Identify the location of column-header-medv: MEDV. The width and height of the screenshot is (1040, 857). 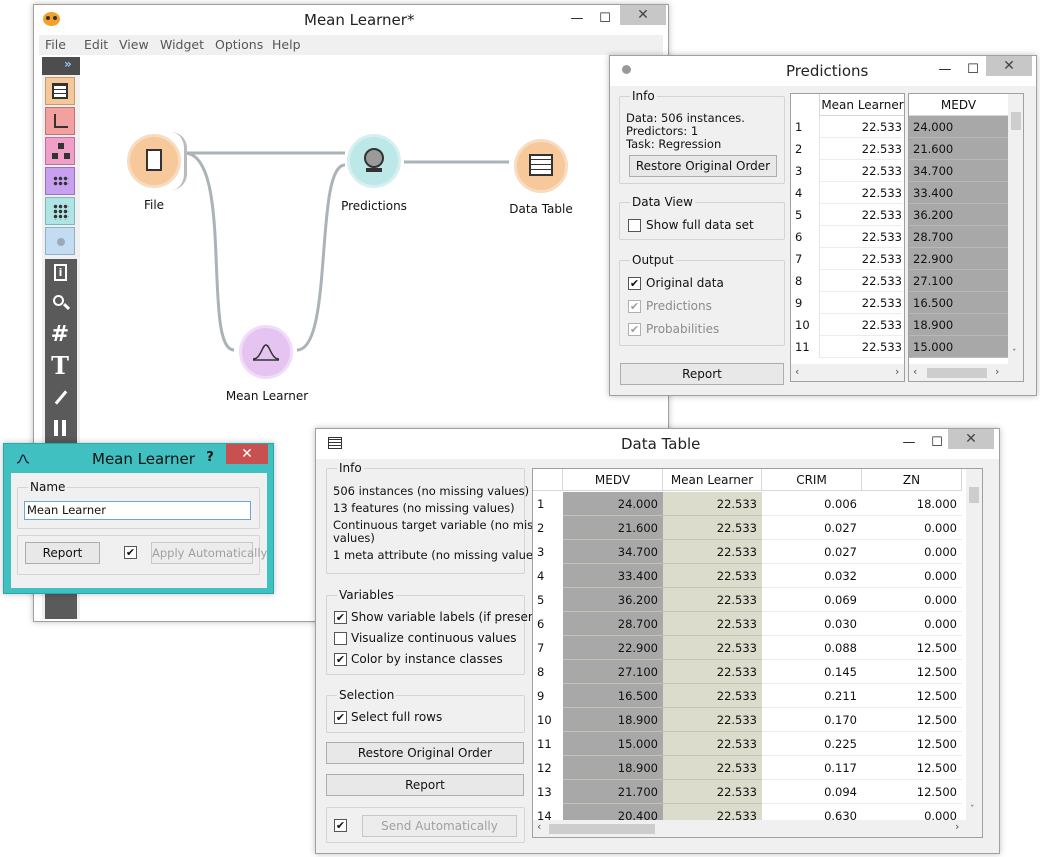
(959, 105).